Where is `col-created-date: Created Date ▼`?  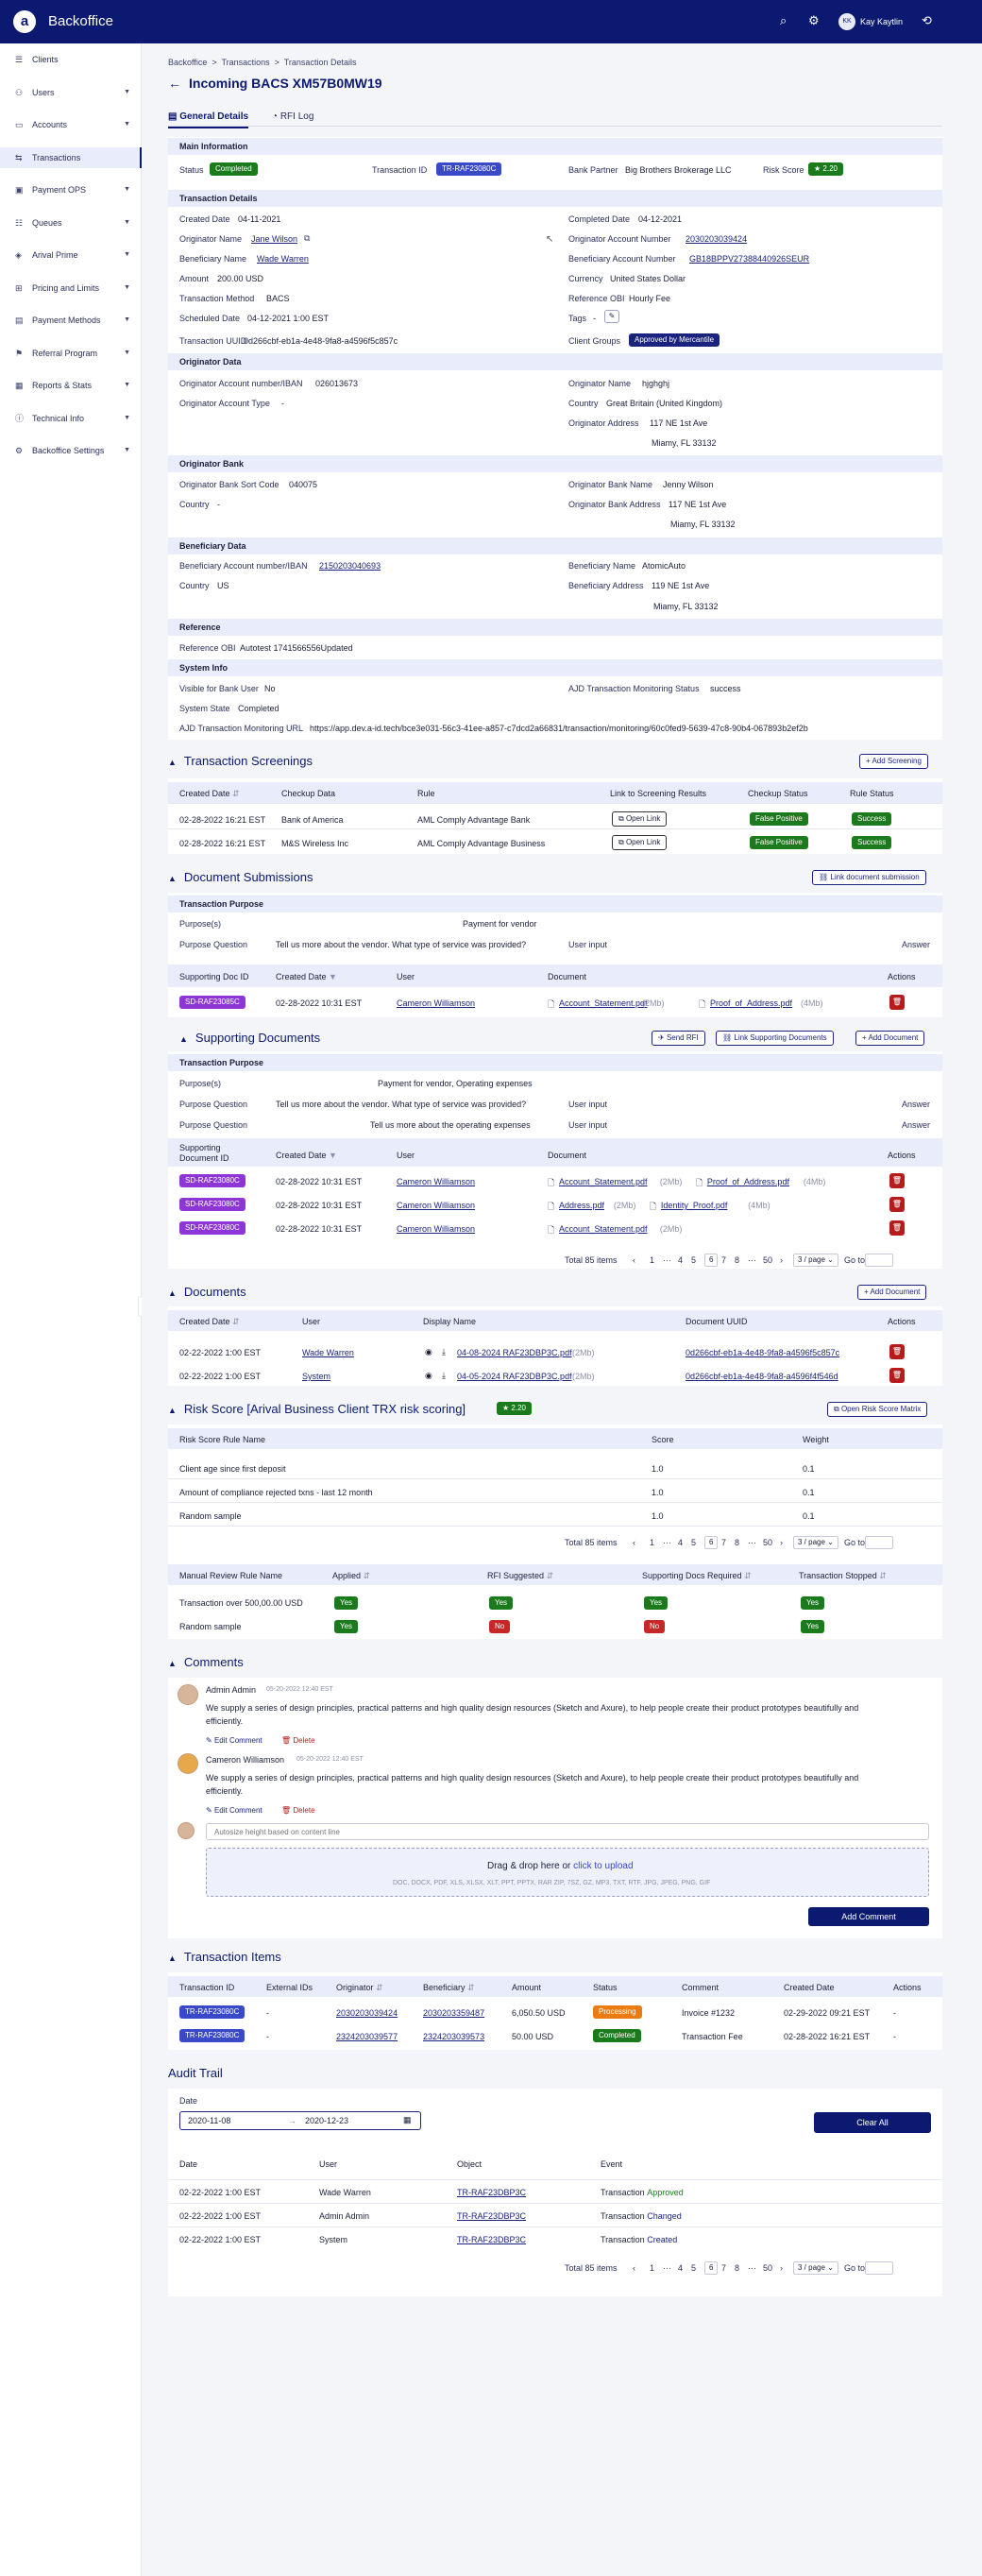
col-created-date: Created Date ▼ is located at coordinates (306, 976).